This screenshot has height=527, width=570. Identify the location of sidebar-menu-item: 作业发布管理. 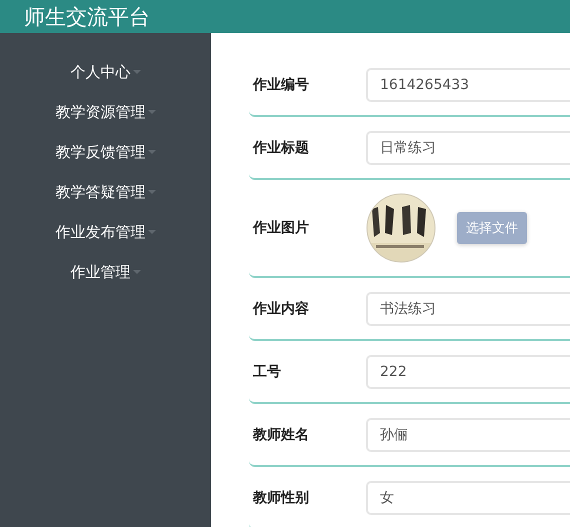
(106, 232).